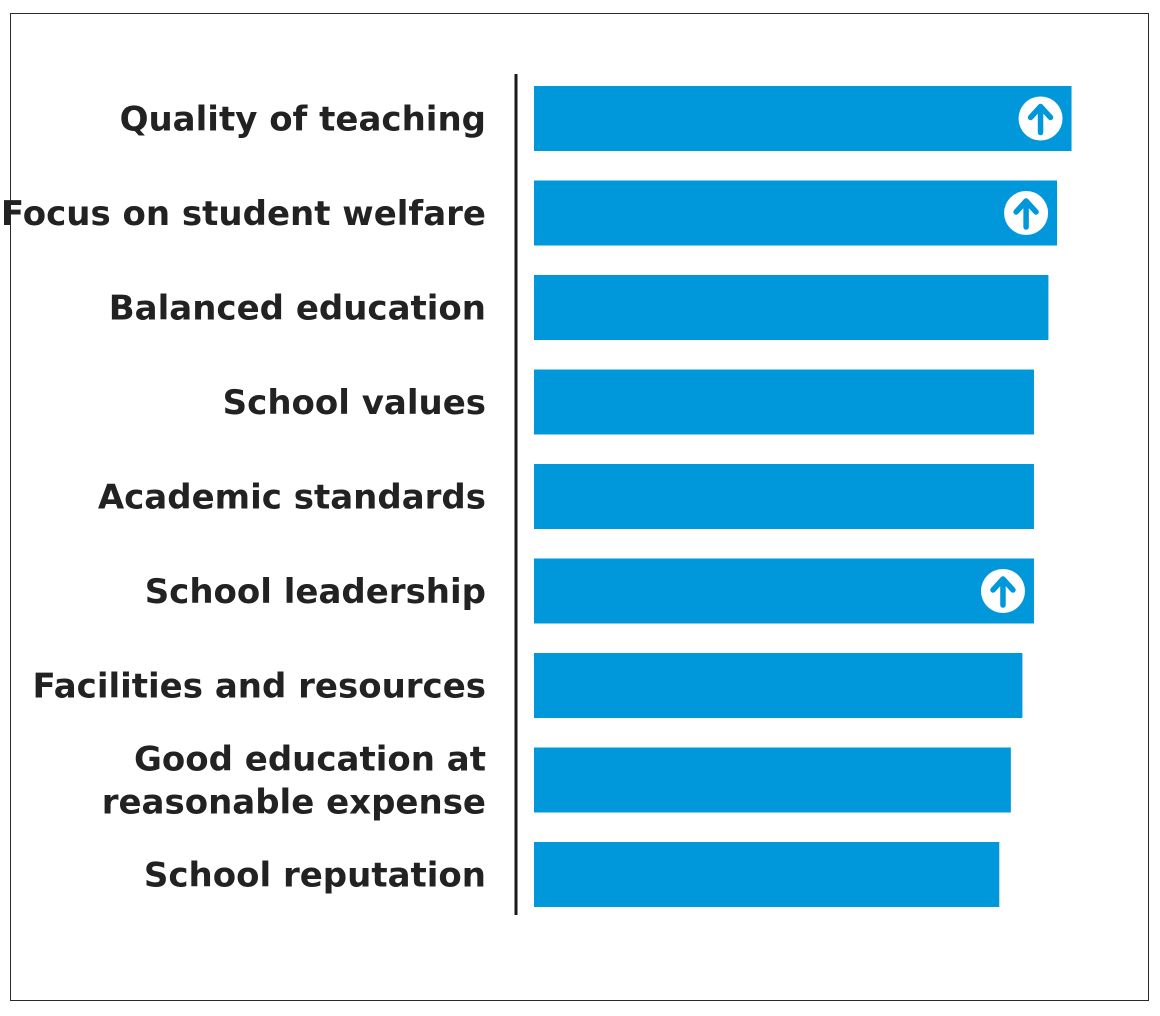  Describe the element at coordinates (294, 781) in the screenshot. I see `category-label: Good education at reasonable expense` at that location.